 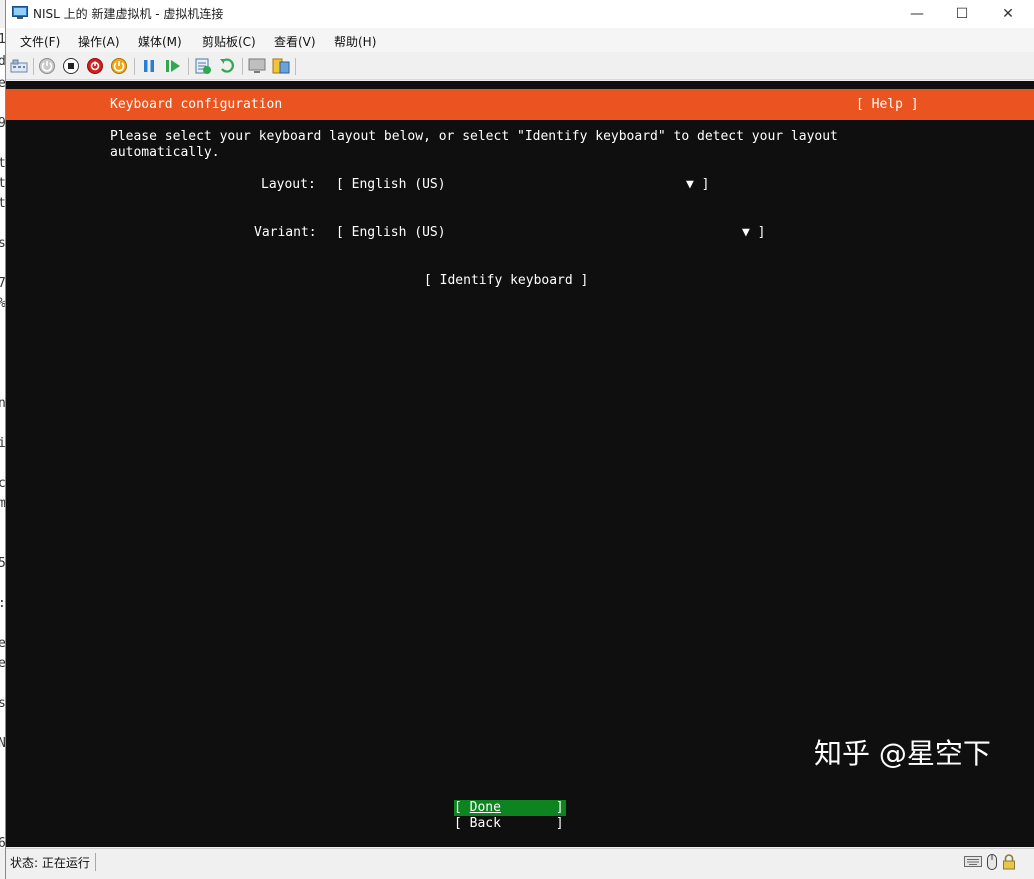 What do you see at coordinates (40, 41) in the screenshot?
I see `menu-file: 文件(F)` at bounding box center [40, 41].